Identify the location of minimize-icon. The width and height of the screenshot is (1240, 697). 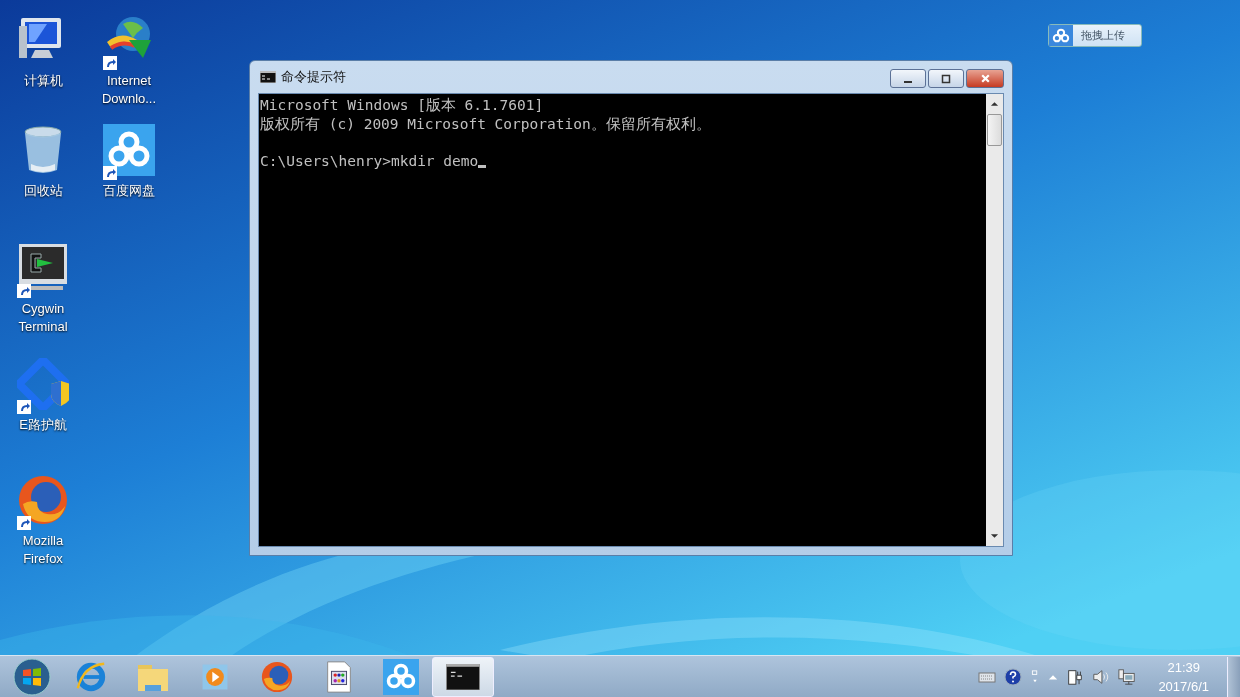
(908, 81).